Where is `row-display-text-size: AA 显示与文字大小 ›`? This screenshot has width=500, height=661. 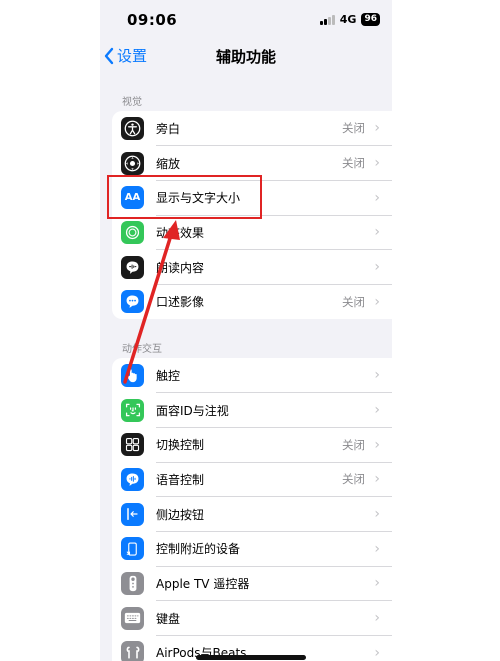
row-display-text-size: AA 显示与文字大小 › is located at coordinates (252, 198).